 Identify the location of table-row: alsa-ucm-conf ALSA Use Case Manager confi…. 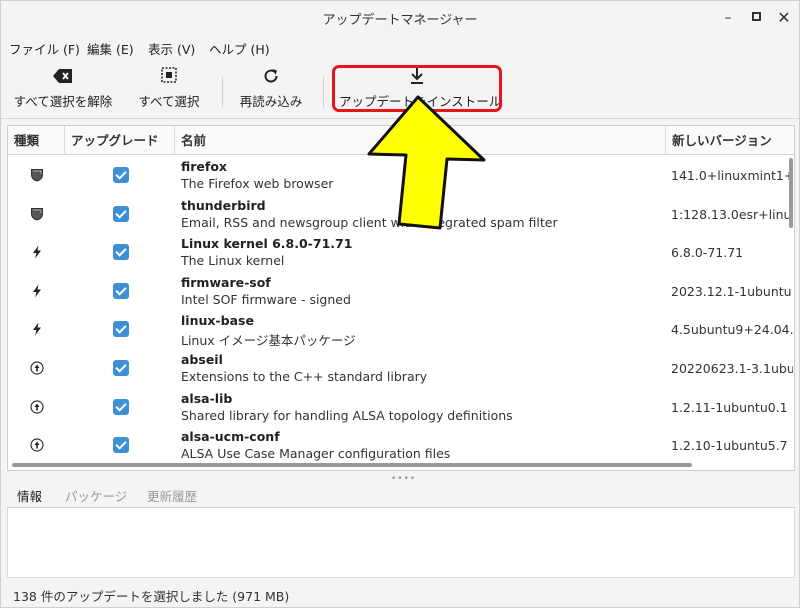
(401, 445).